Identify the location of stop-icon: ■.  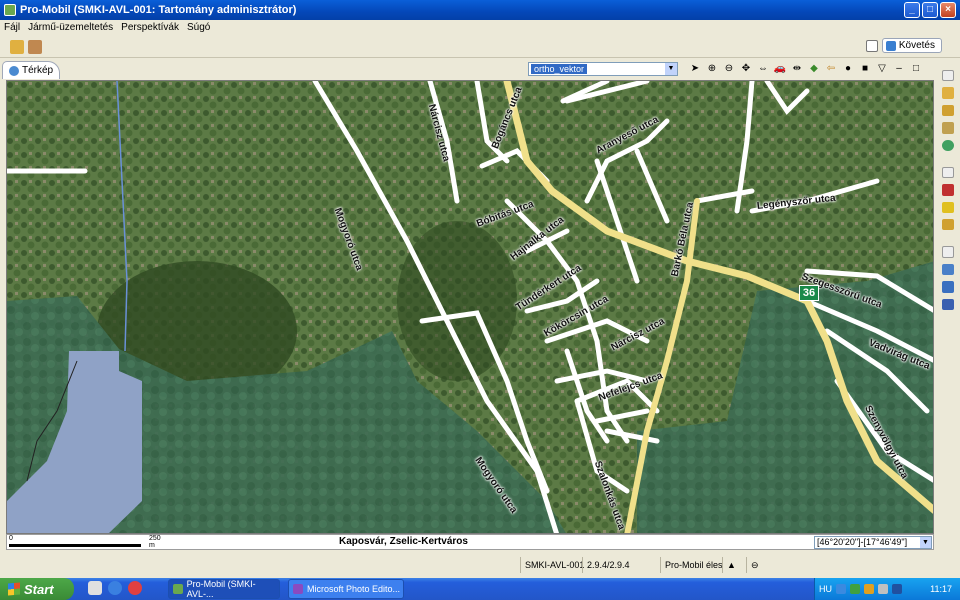
(865, 69).